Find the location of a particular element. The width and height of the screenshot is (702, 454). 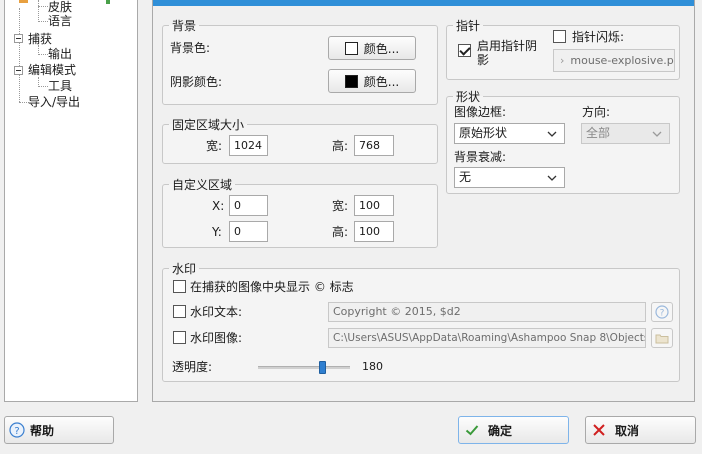

custom-area-legend: 自定义区域 is located at coordinates (202, 185).